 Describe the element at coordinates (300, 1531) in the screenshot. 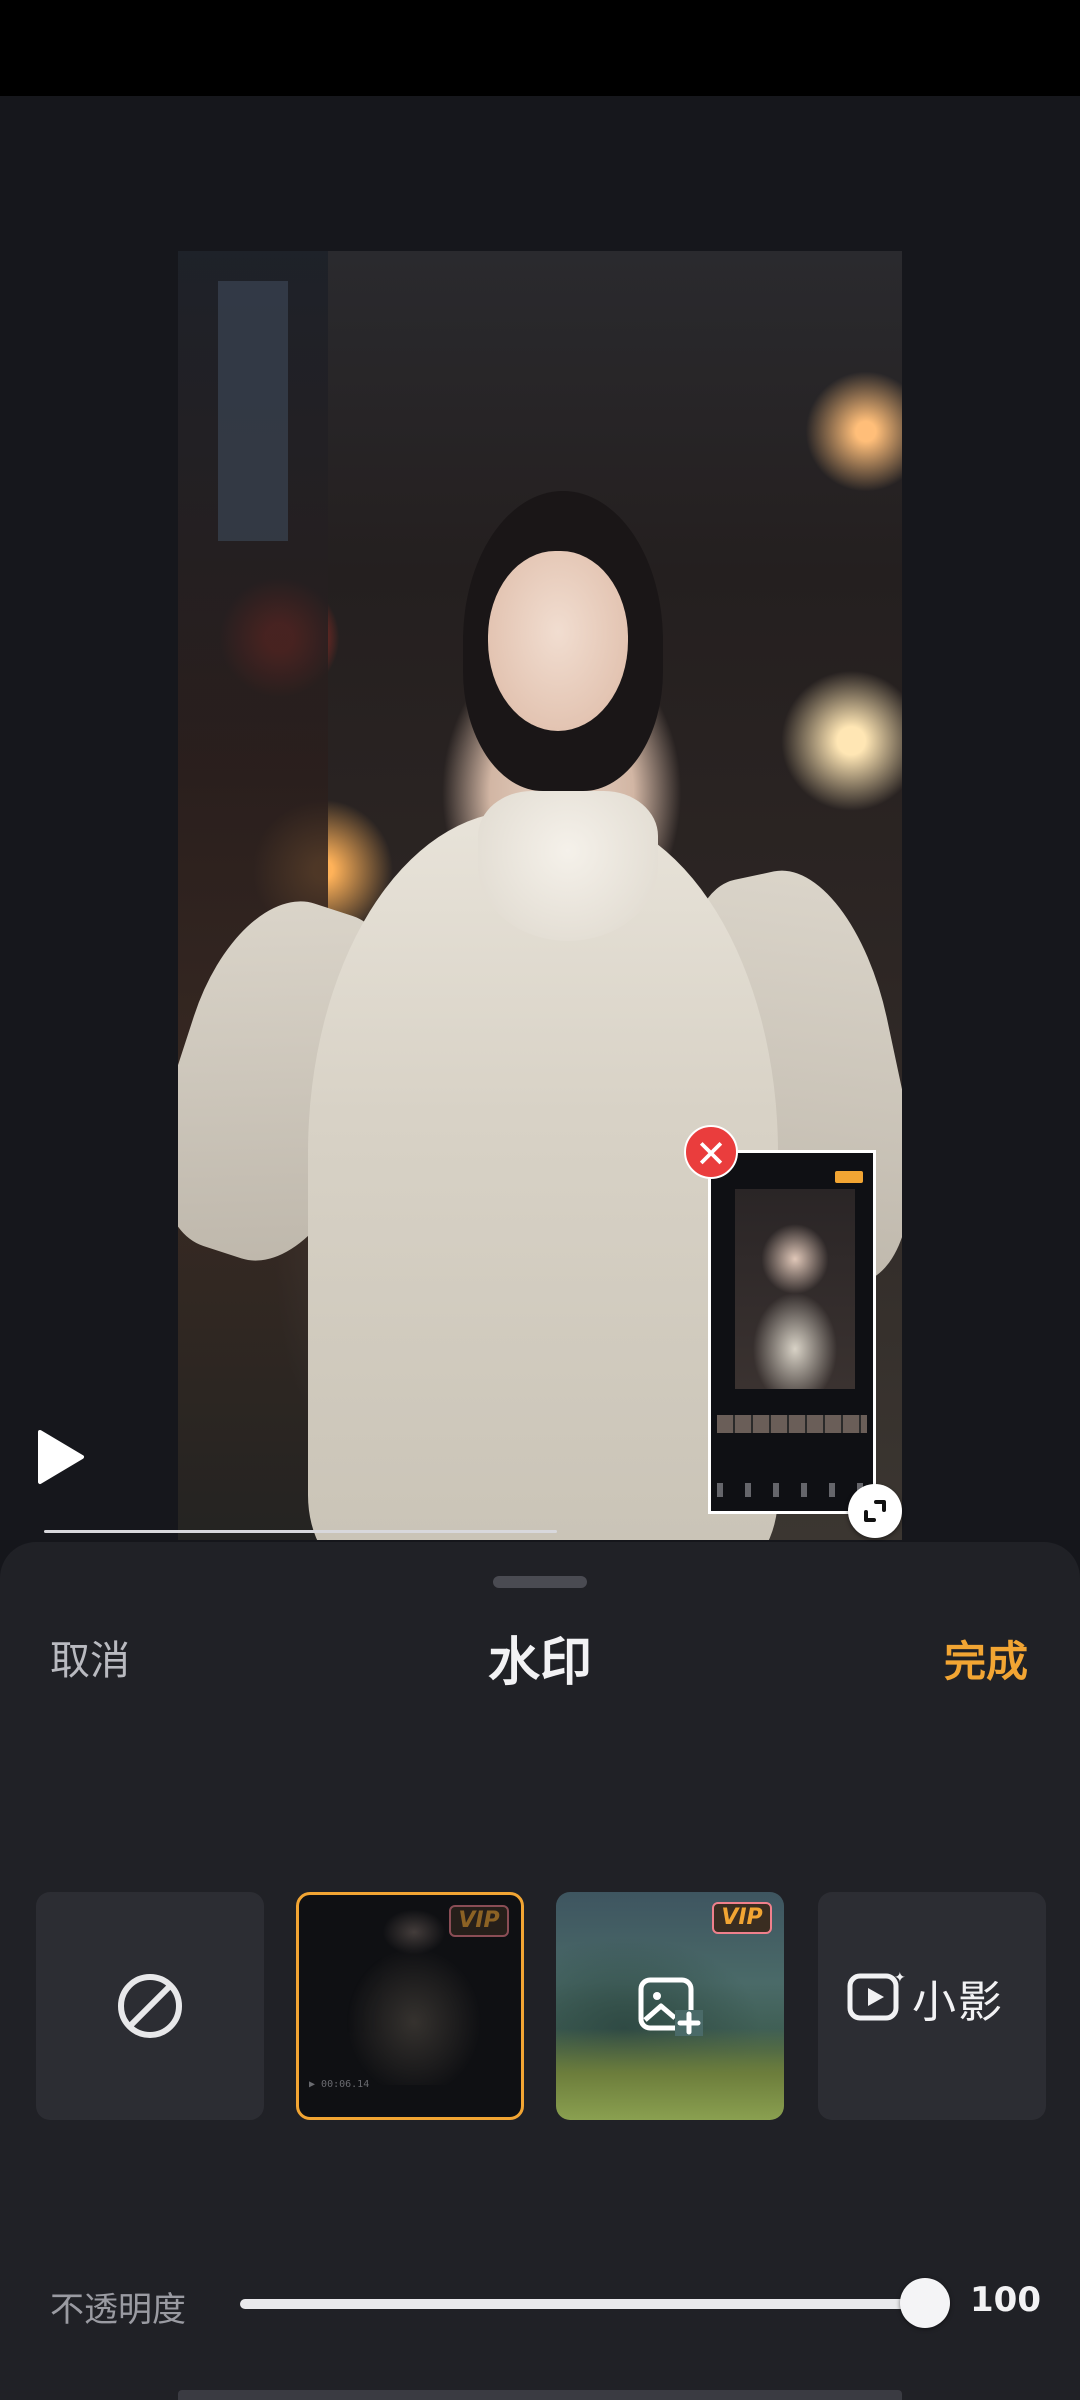

I see `playback-progress-bar` at that location.